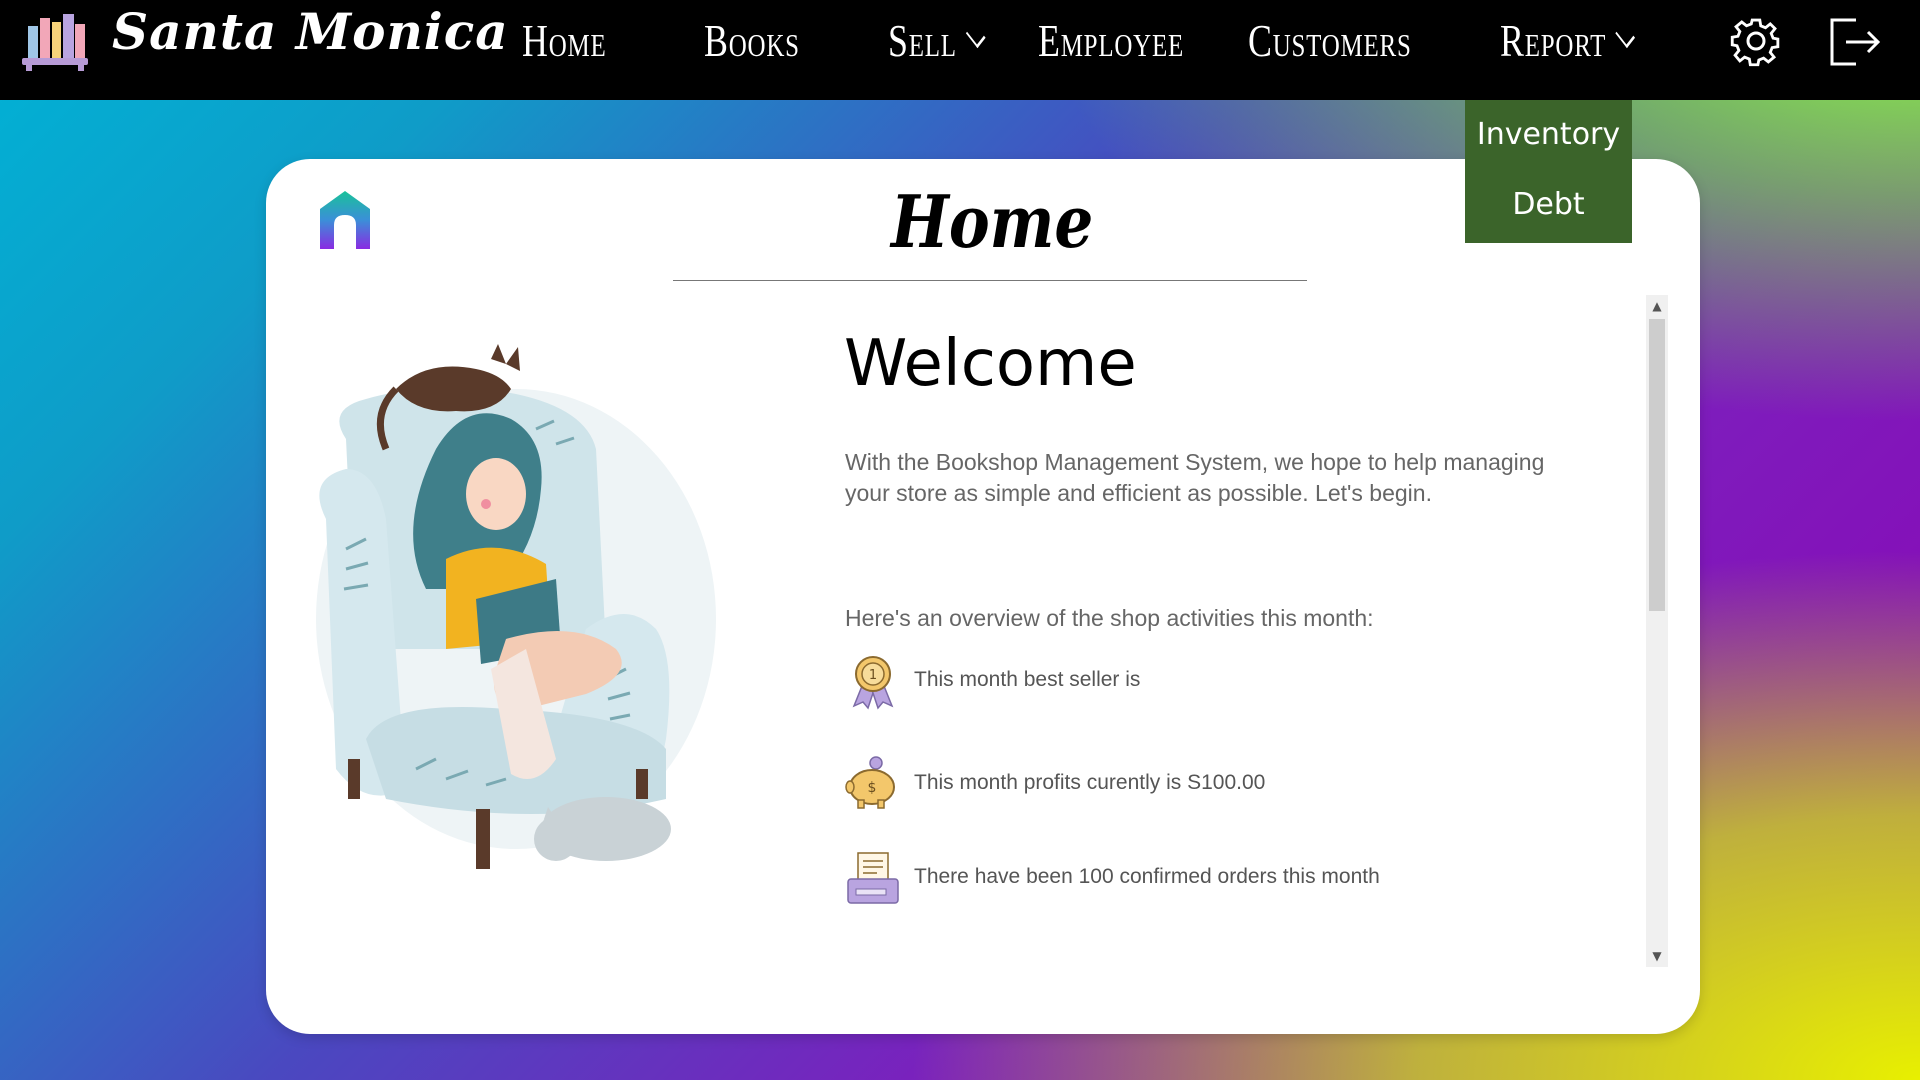  I want to click on svg-text: 1, so click(873, 675).